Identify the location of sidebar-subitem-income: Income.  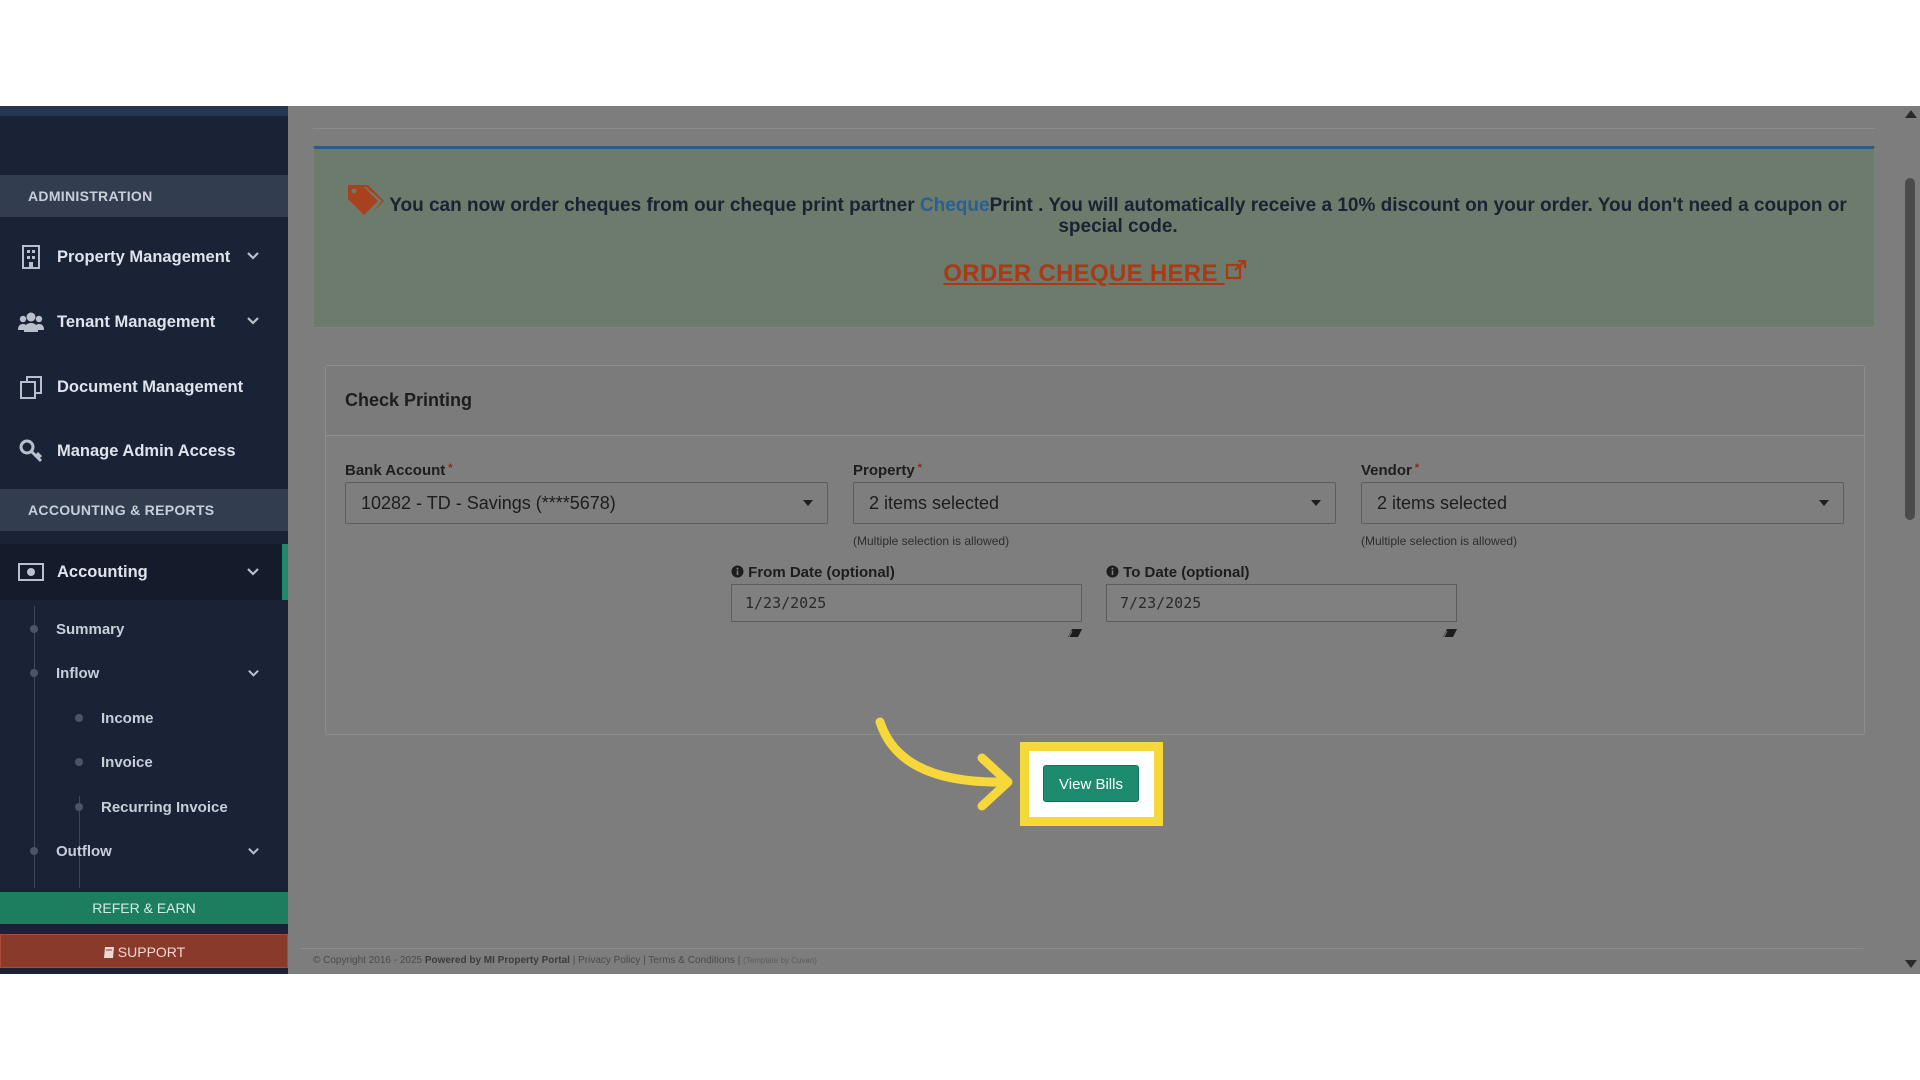
(141, 718).